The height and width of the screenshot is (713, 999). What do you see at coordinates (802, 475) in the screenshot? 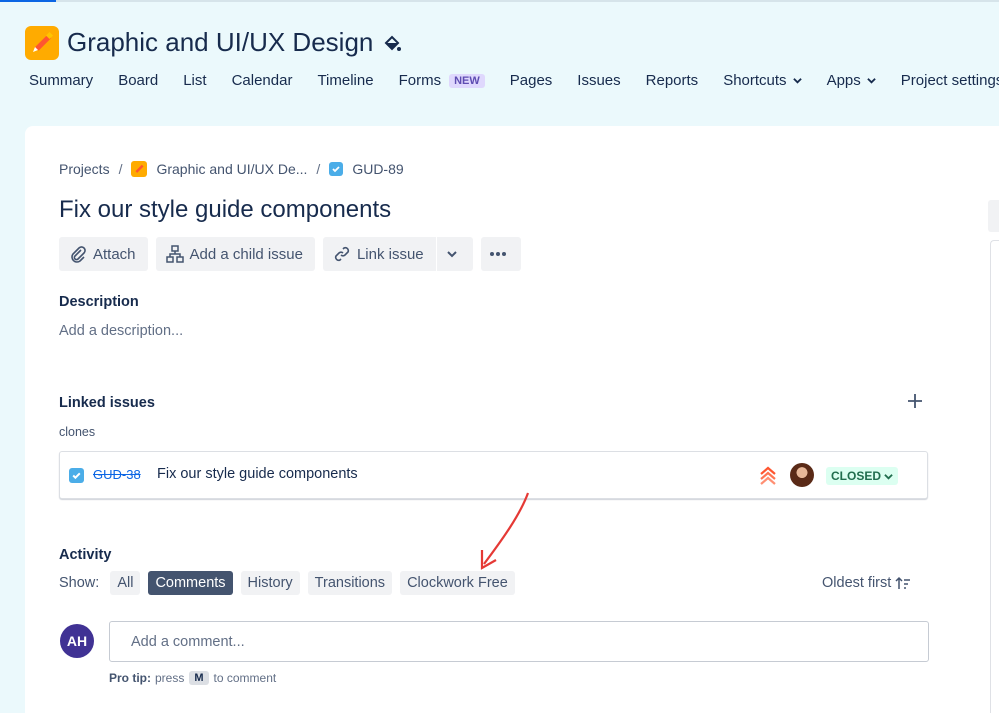
I see `assignee-avatar` at bounding box center [802, 475].